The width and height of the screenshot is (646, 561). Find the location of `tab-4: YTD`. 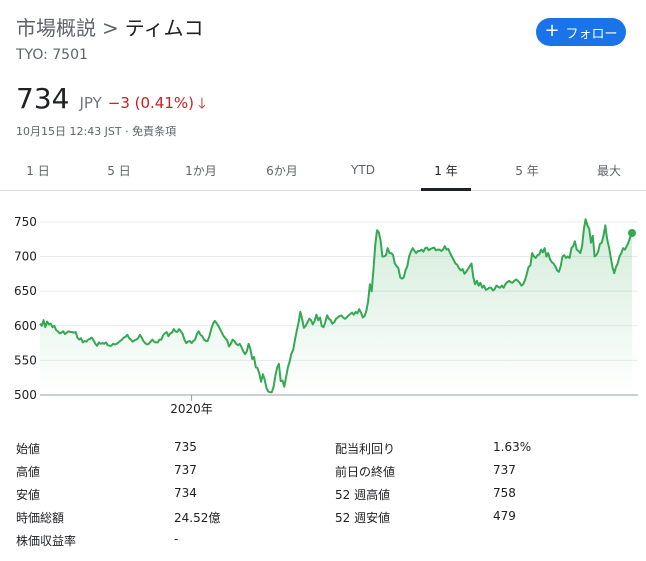

tab-4: YTD is located at coordinates (363, 170).